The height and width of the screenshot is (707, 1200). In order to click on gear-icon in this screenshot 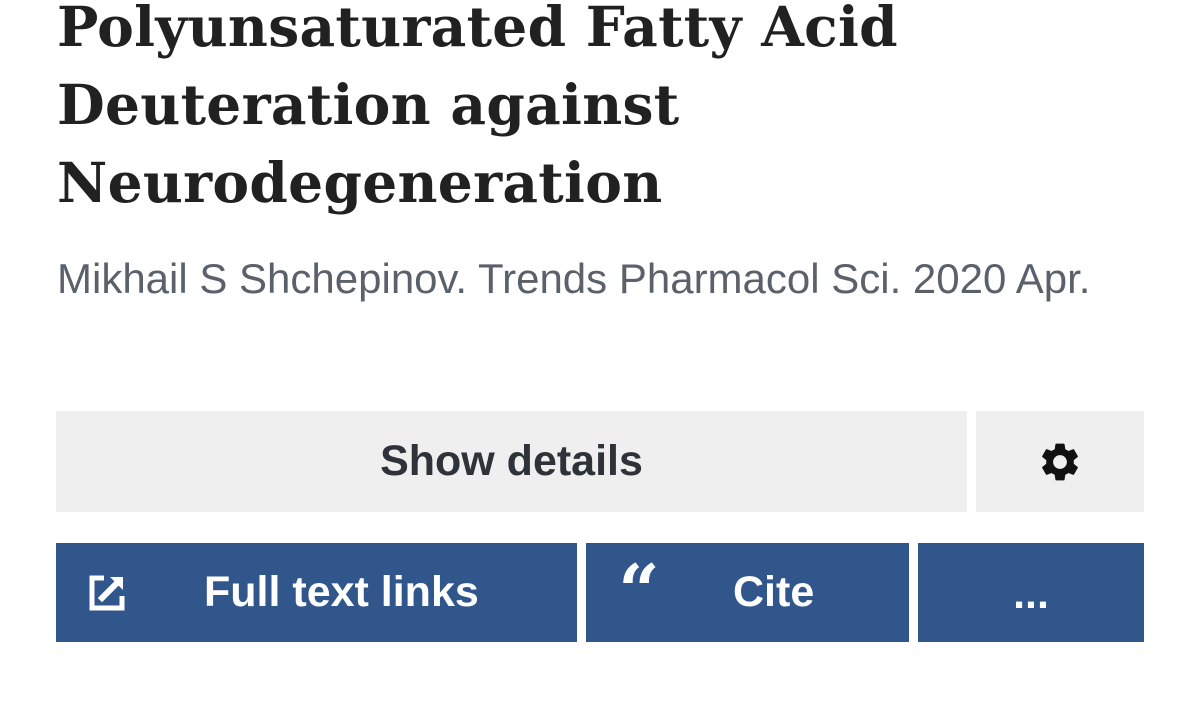, I will do `click(1060, 461)`.